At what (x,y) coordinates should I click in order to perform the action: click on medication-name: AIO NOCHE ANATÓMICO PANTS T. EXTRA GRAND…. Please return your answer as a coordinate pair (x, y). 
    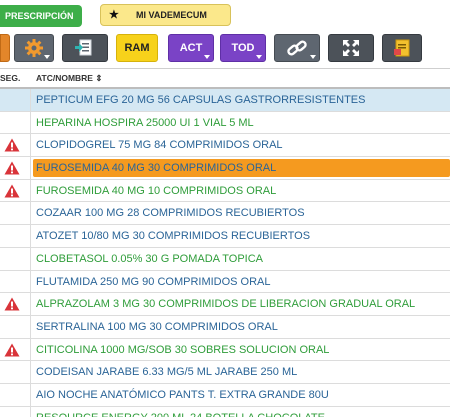
    Looking at the image, I should click on (243, 395).